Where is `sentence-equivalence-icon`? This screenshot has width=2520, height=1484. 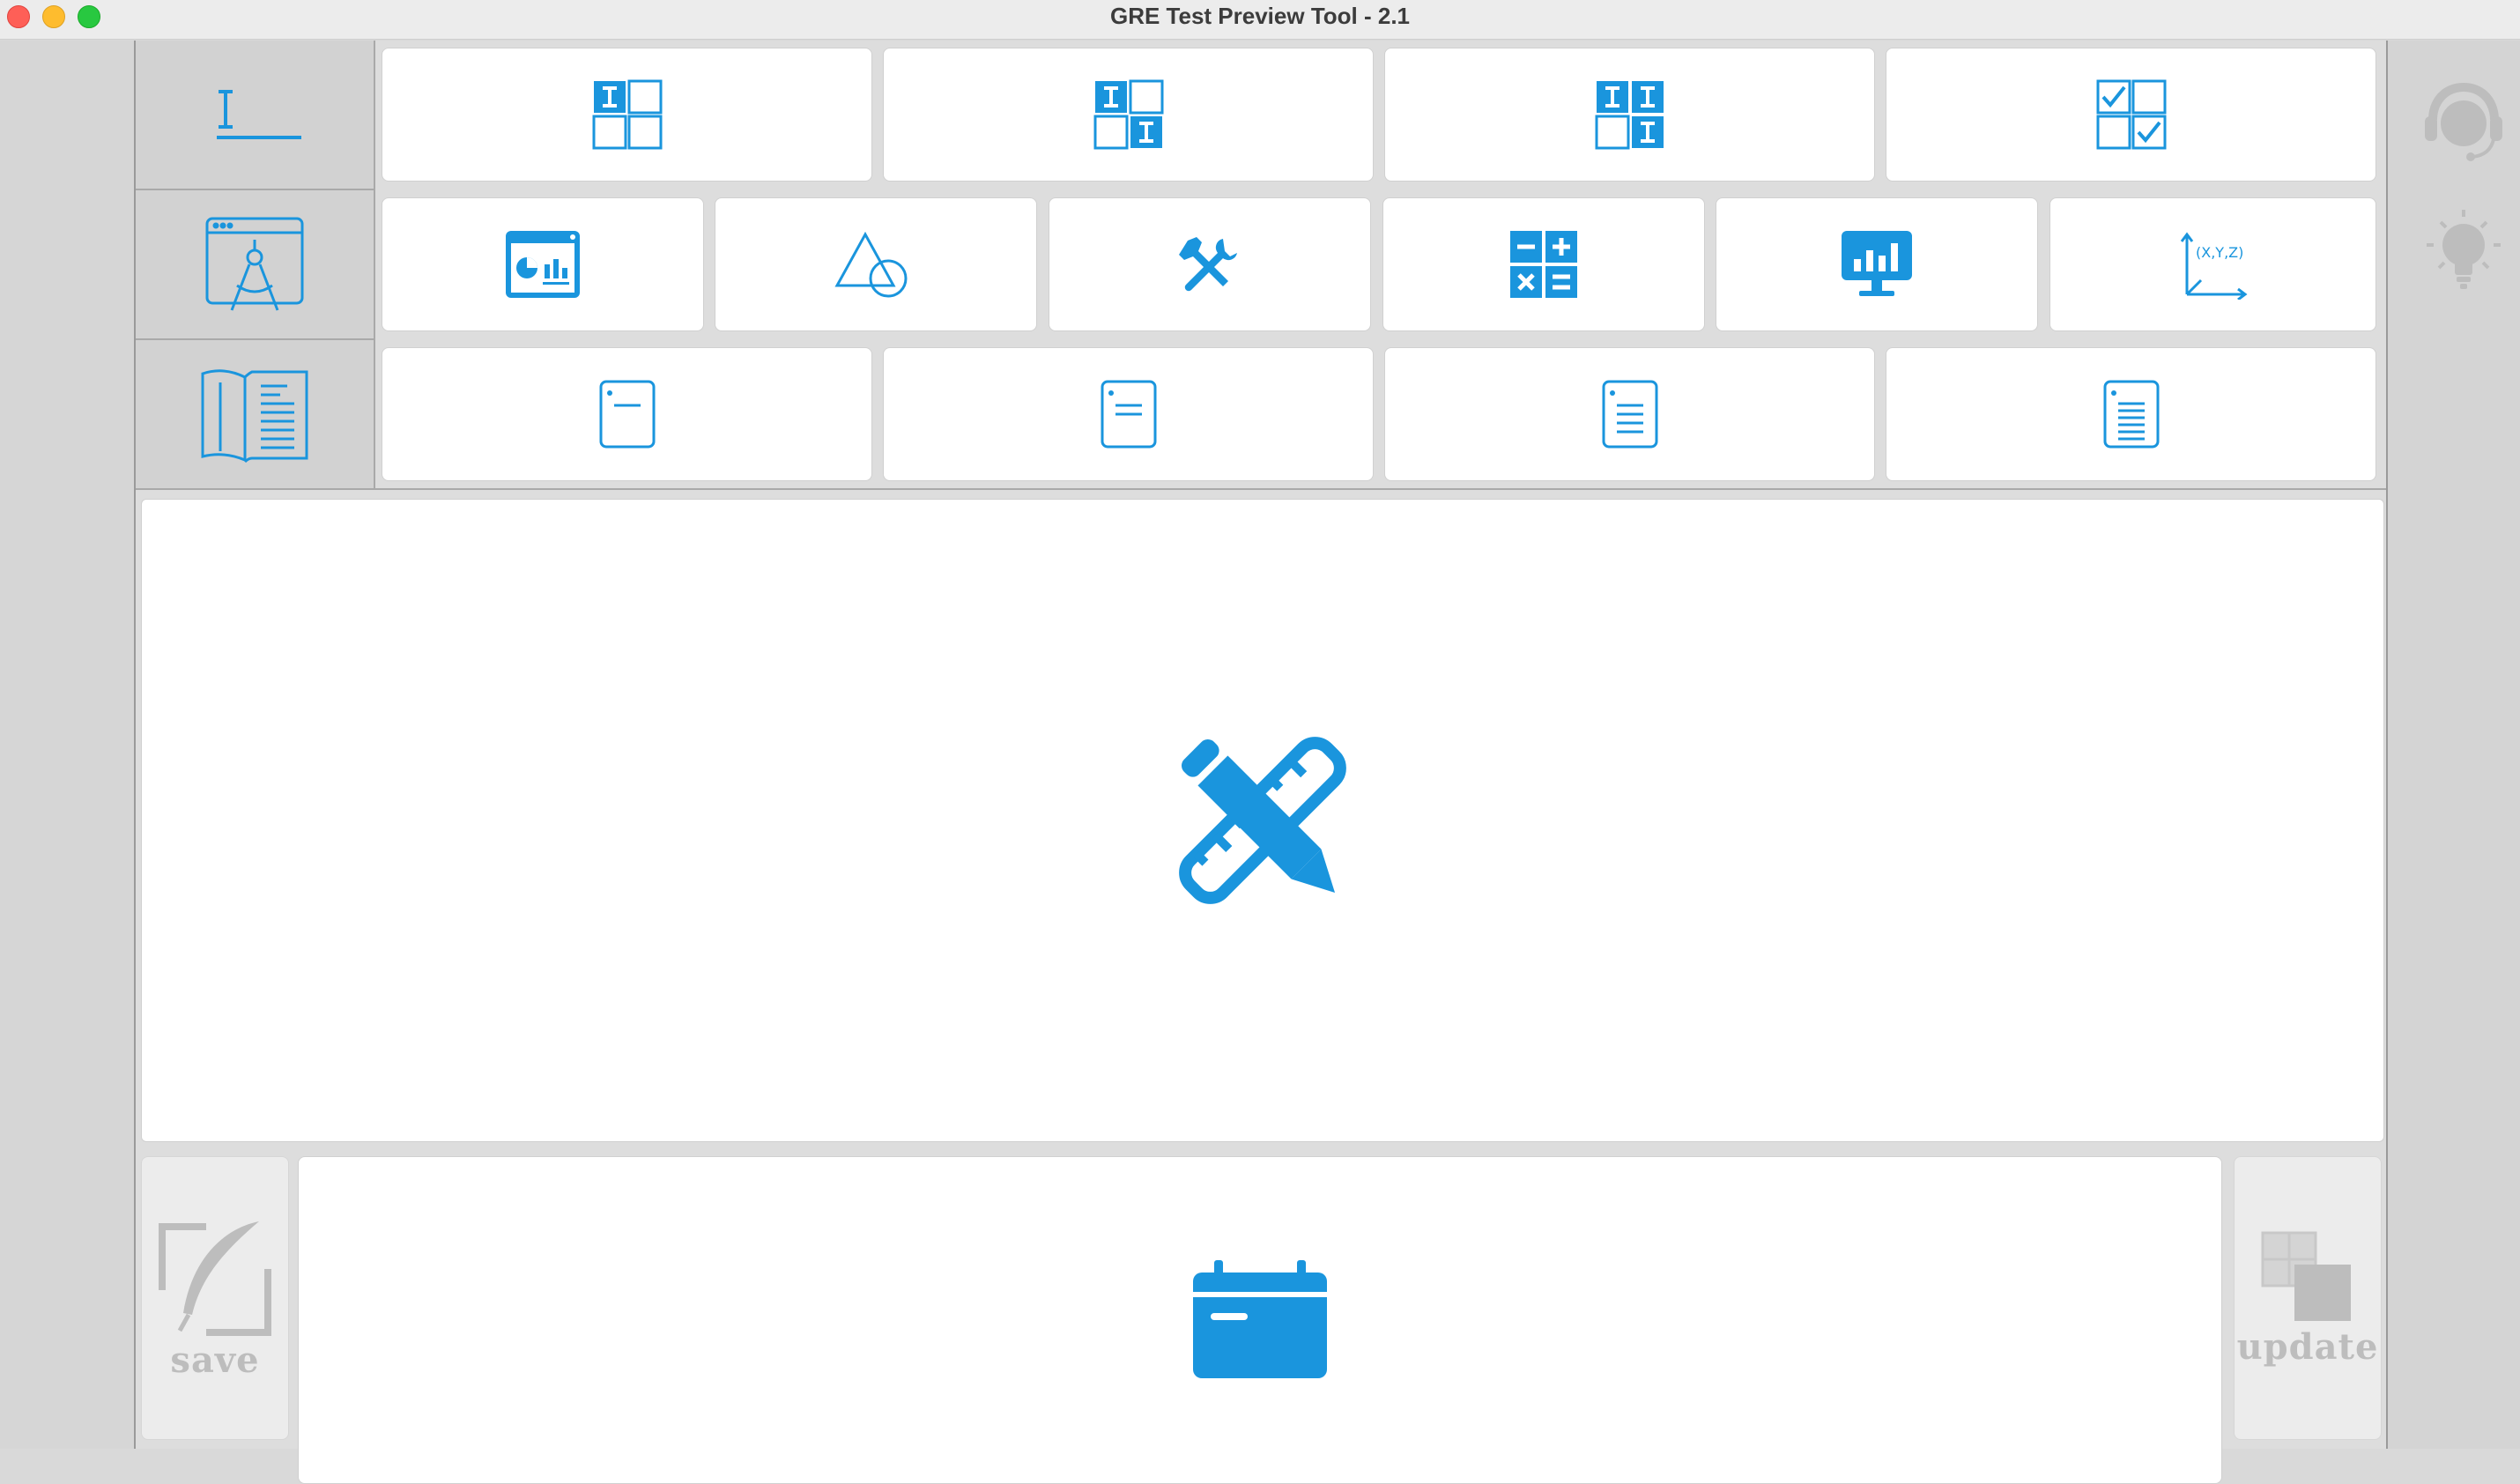 sentence-equivalence-icon is located at coordinates (2131, 114).